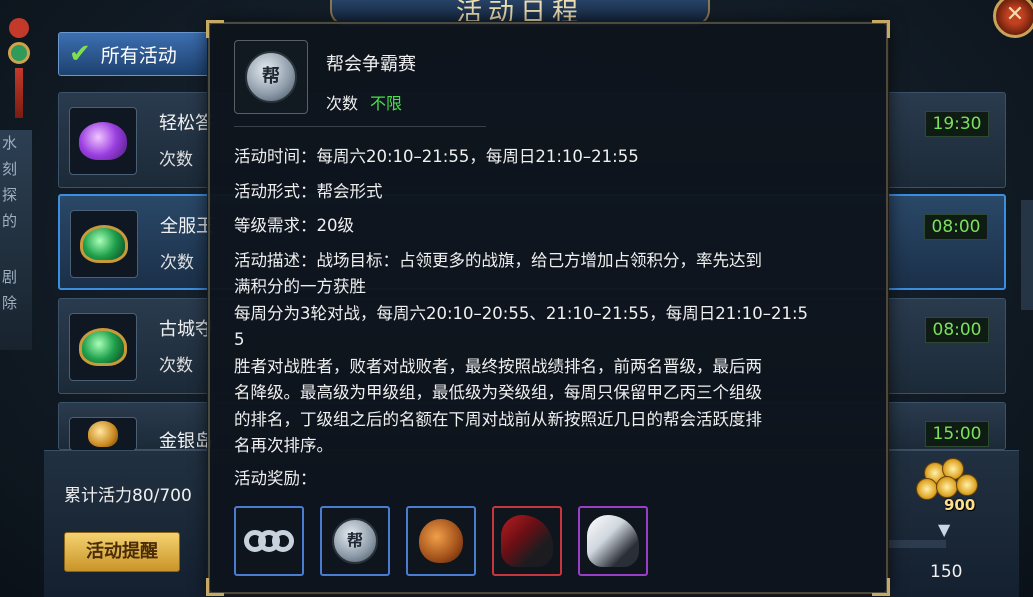 This screenshot has width=1033, height=597. I want to click on activity-start-time: 19:30, so click(957, 124).